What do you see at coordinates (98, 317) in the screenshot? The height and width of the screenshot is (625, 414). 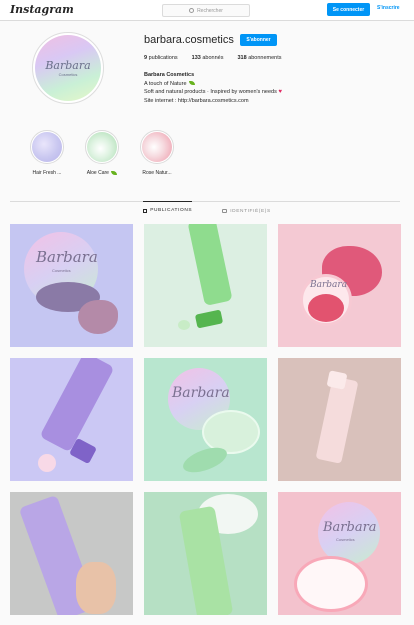 I see `post-brush-image` at bounding box center [98, 317].